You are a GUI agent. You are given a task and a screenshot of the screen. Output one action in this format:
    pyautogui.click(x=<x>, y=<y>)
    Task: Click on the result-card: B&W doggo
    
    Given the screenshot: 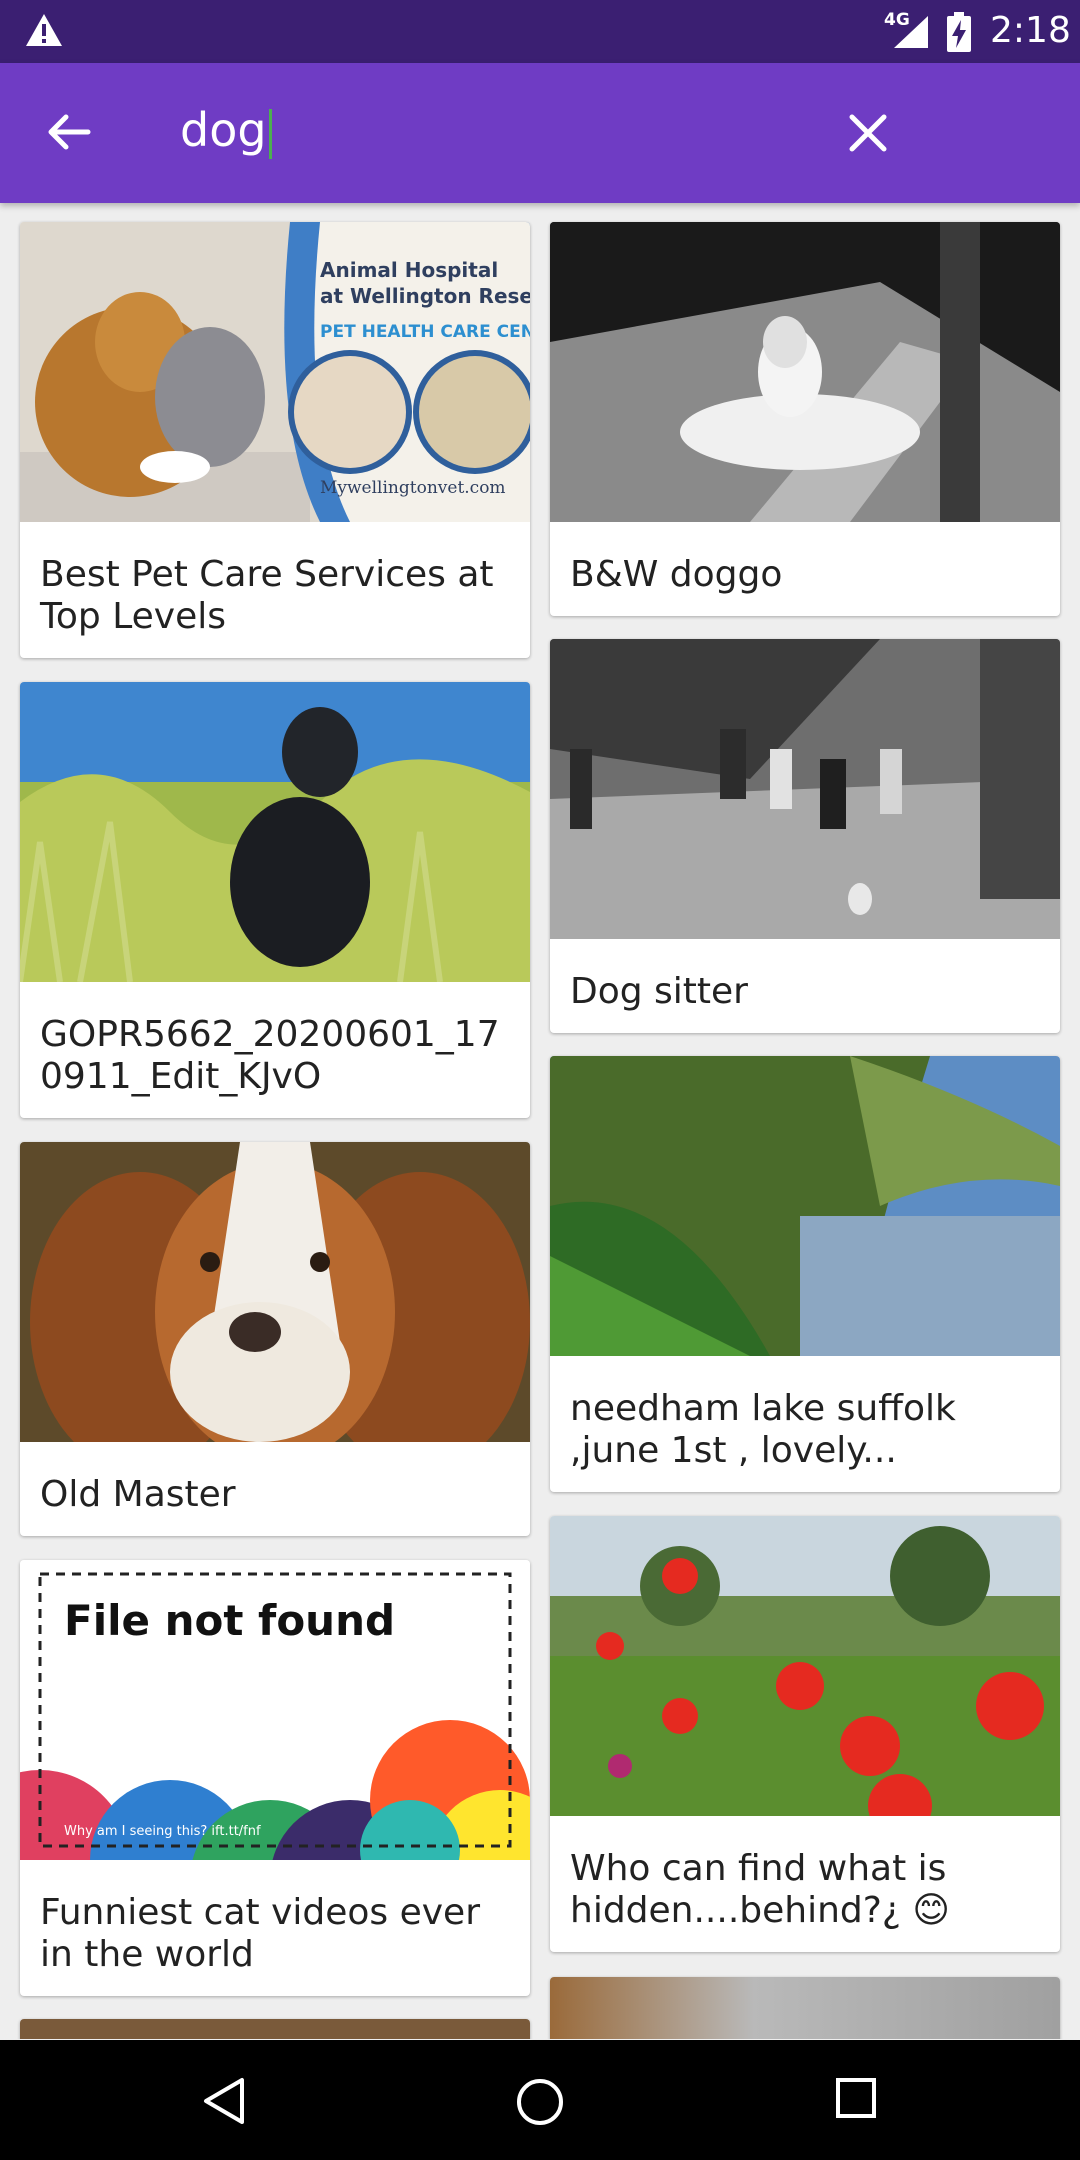 What is the action you would take?
    pyautogui.click(x=805, y=419)
    